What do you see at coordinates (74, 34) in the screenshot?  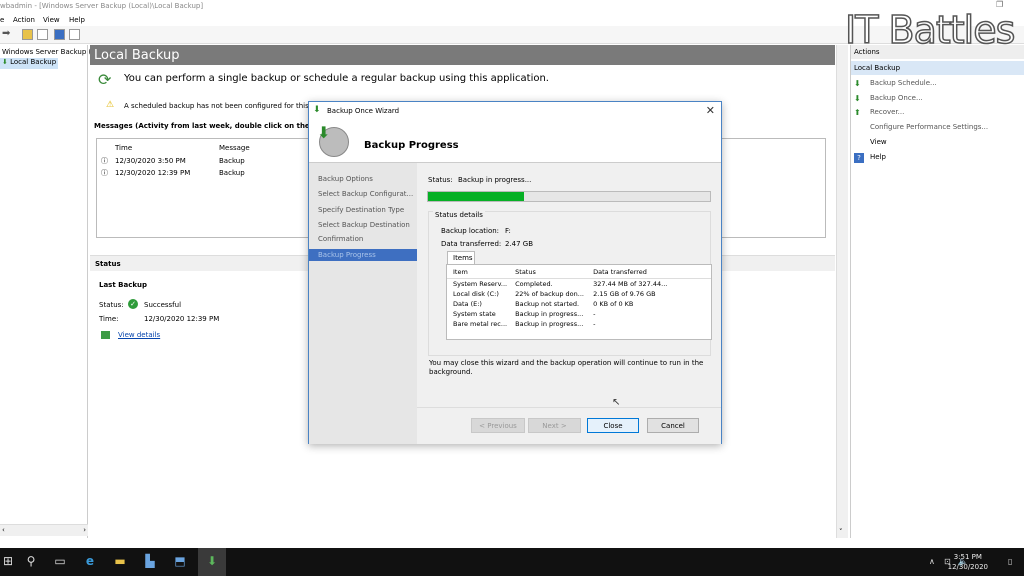 I see `properties-icon` at bounding box center [74, 34].